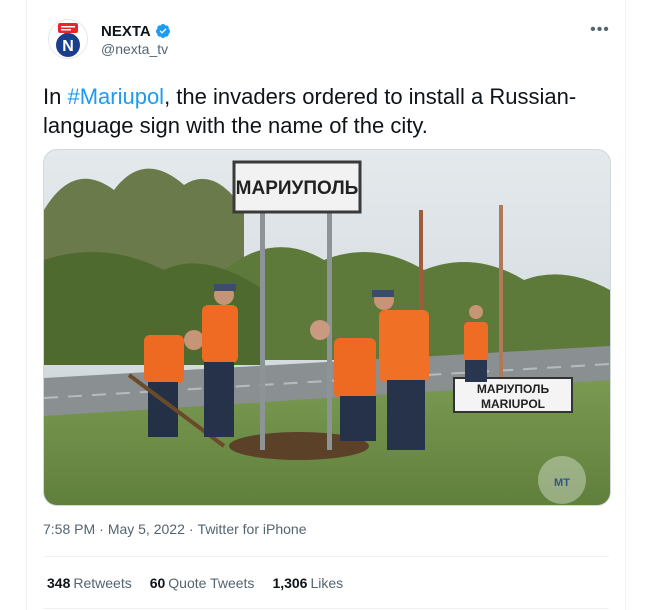 Image resolution: width=649 pixels, height=610 pixels. I want to click on author-name: NEXTA, so click(126, 31).